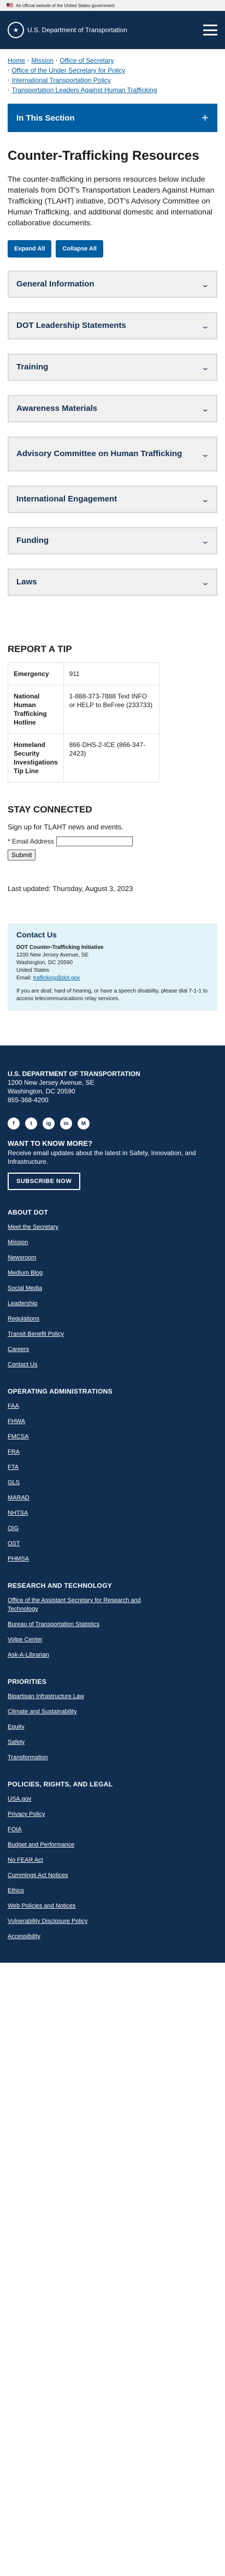  Describe the element at coordinates (112, 367) in the screenshot. I see `accordion-training: Training ⌄` at that location.